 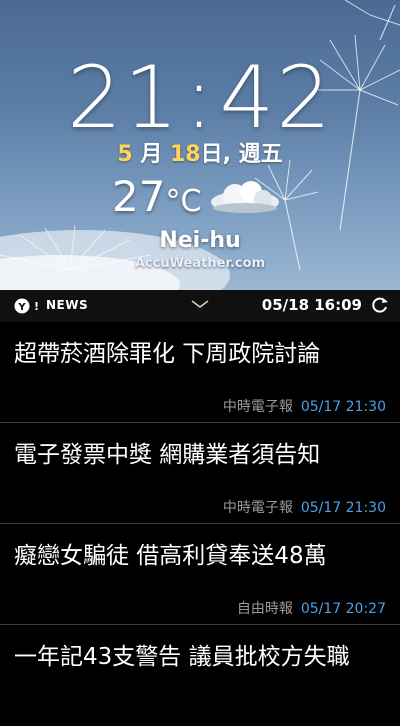 What do you see at coordinates (183, 201) in the screenshot?
I see `temperature-unit: °C` at bounding box center [183, 201].